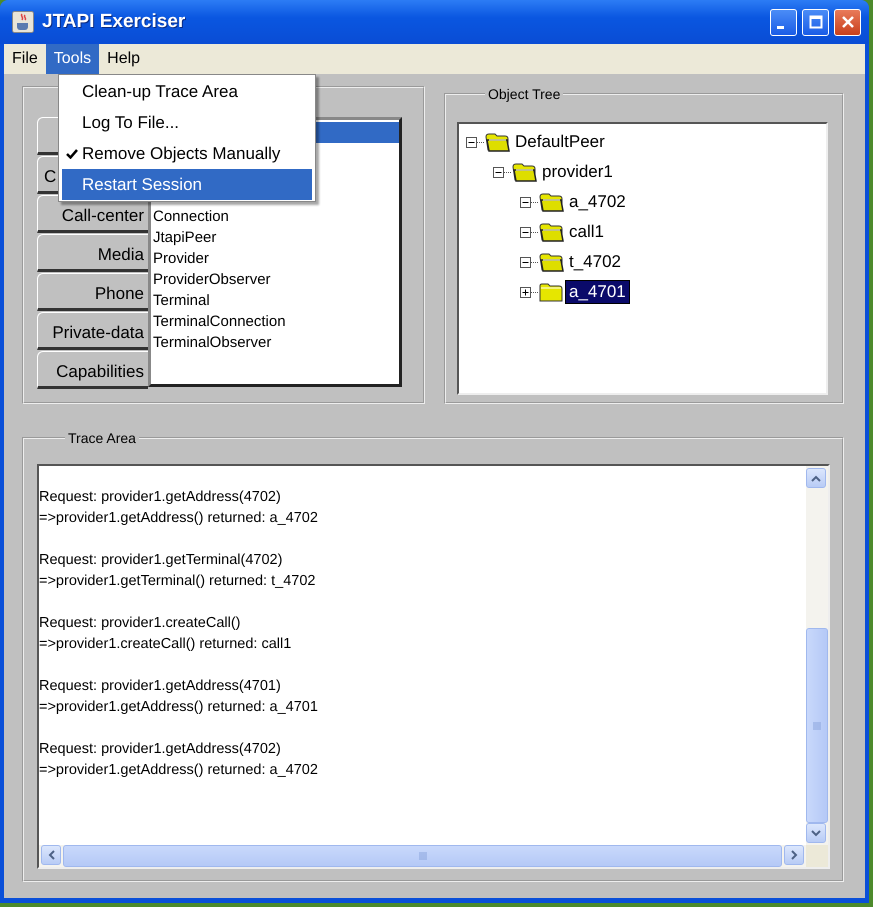 This screenshot has height=907, width=873. Describe the element at coordinates (275, 258) in the screenshot. I see `list-item: Provider` at that location.